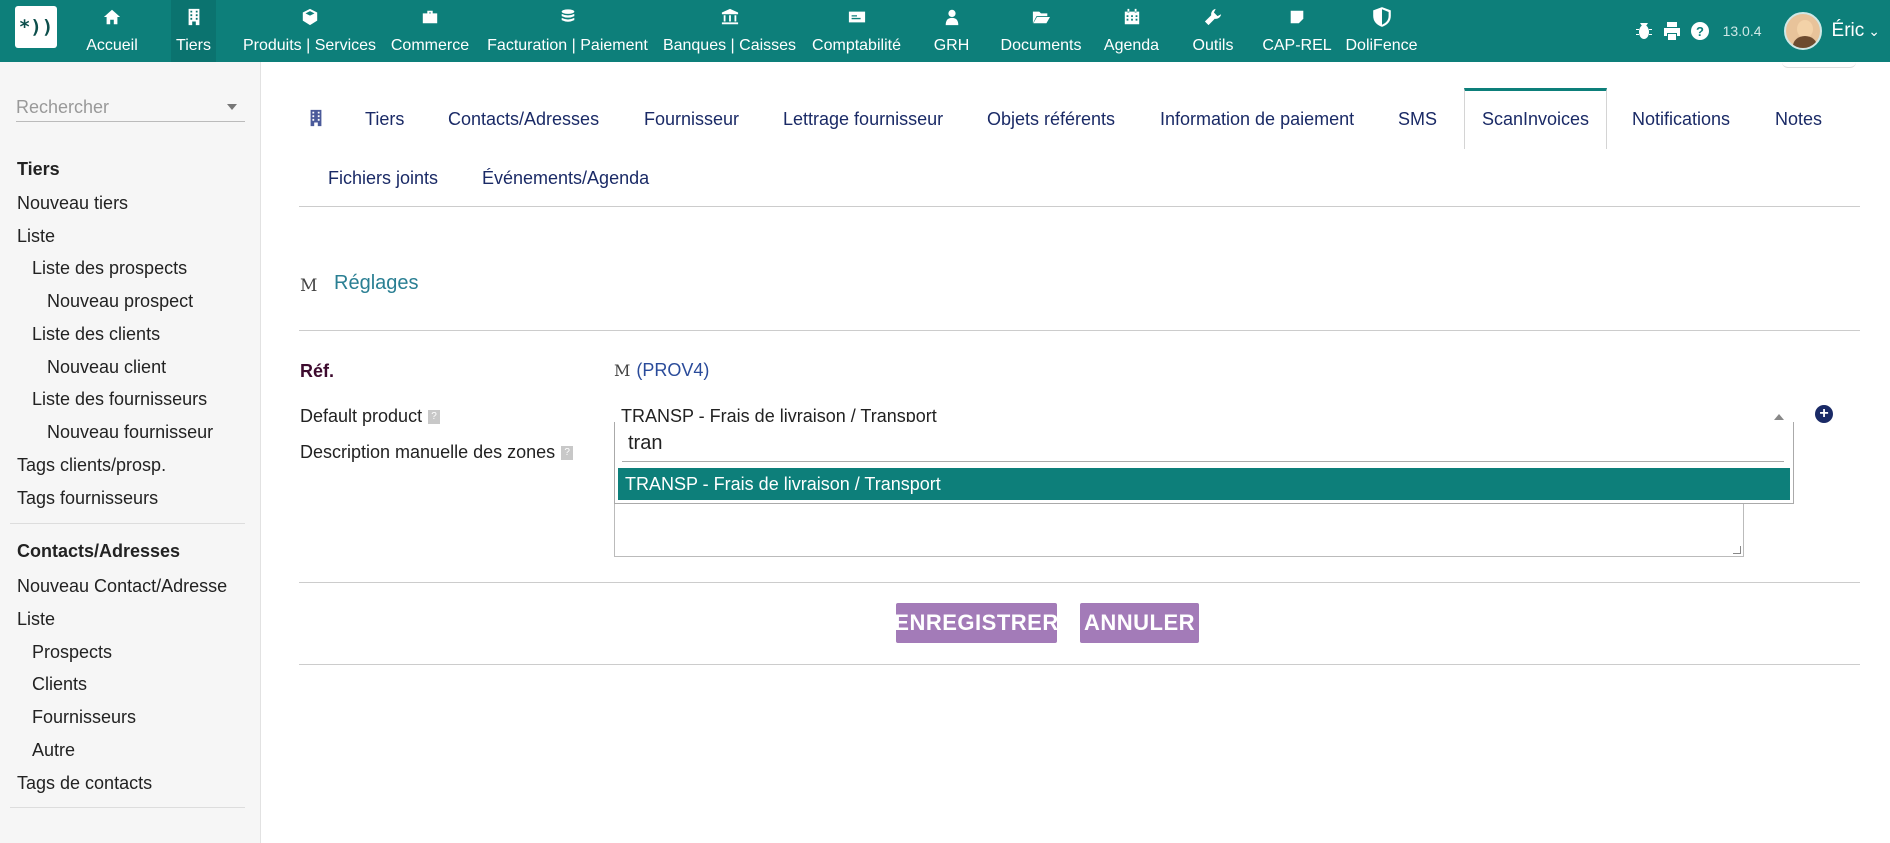 This screenshot has height=843, width=1890. What do you see at coordinates (729, 45) in the screenshot?
I see `menu-label: Banques | Caisses` at bounding box center [729, 45].